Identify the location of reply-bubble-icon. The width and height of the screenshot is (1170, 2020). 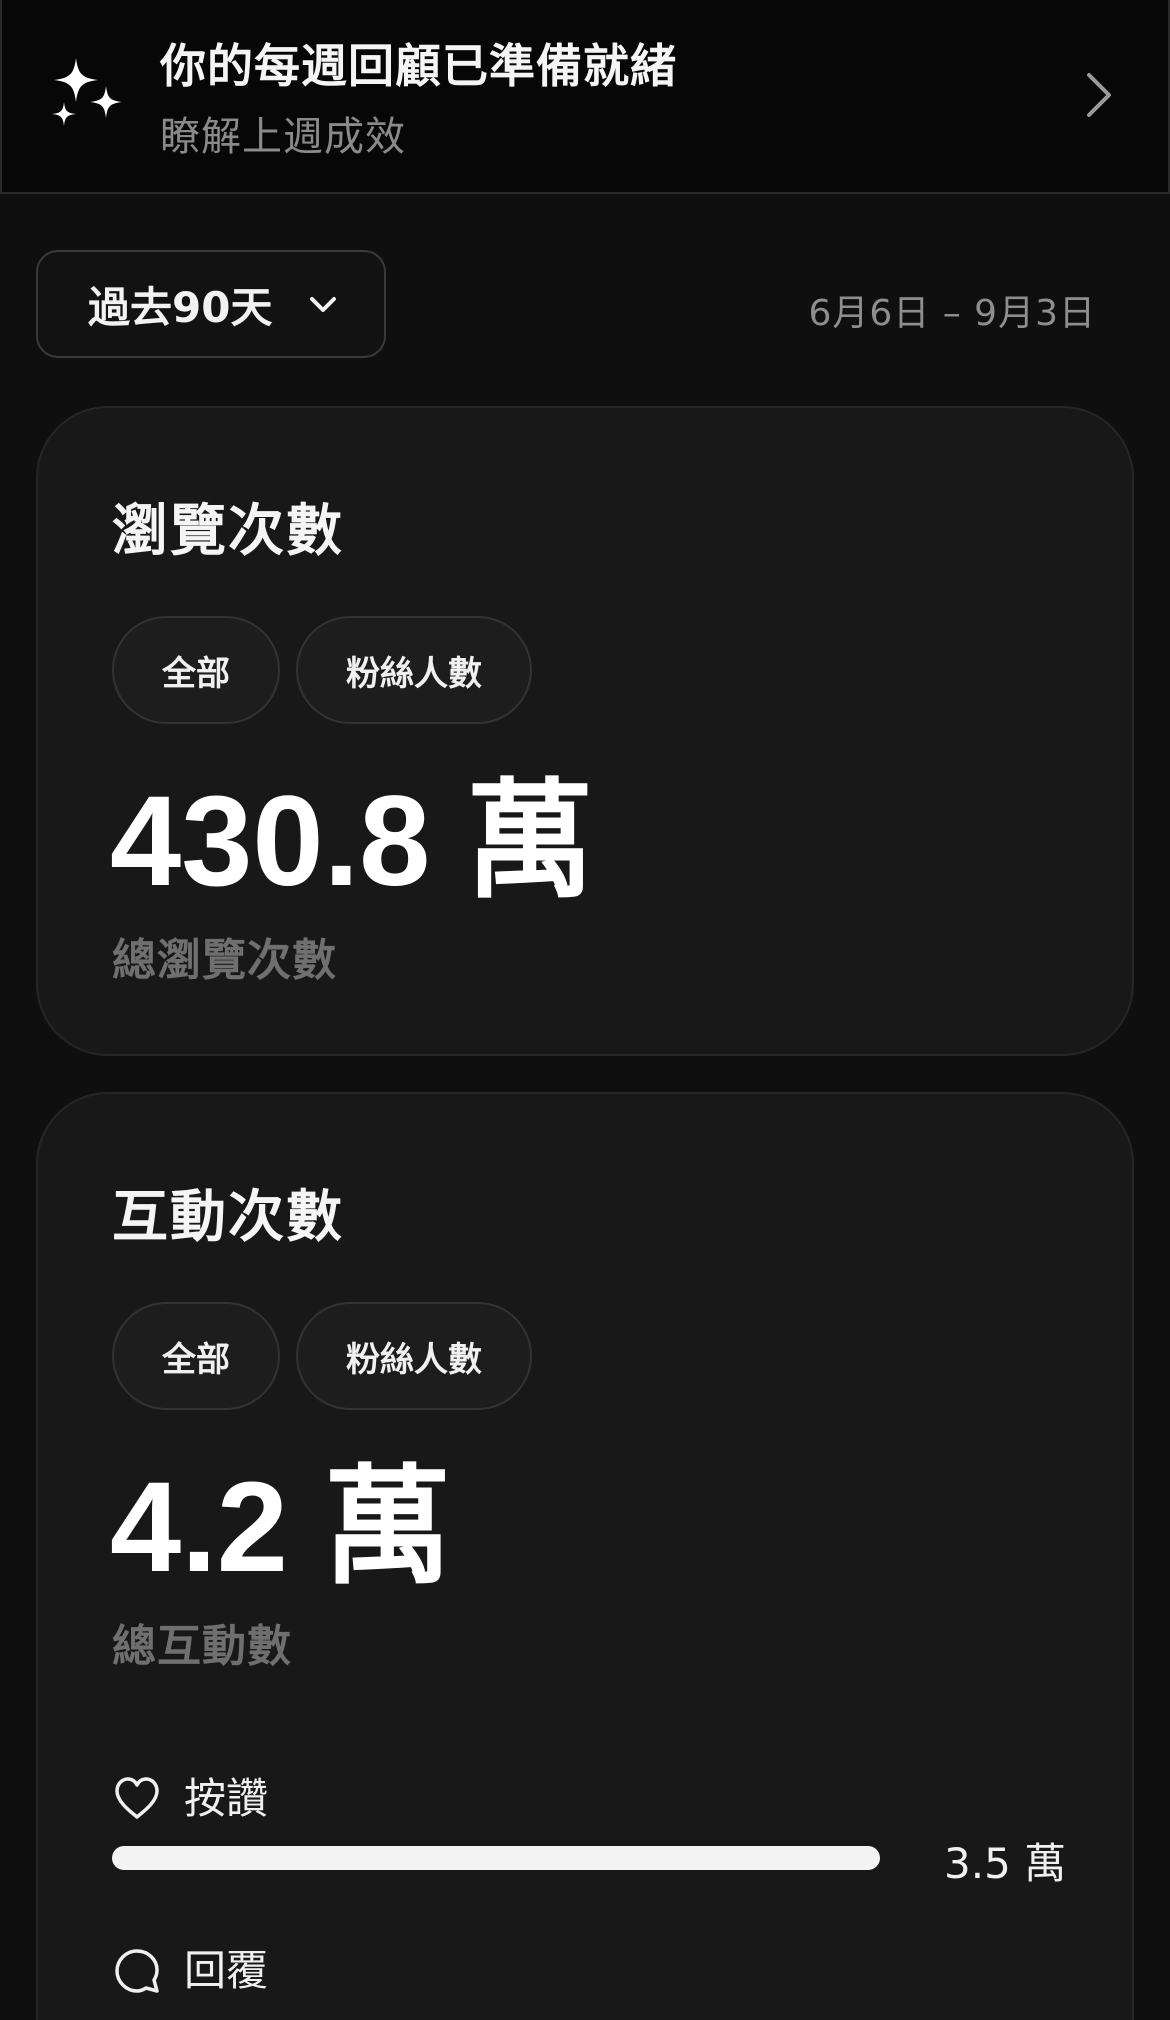
(137, 1971).